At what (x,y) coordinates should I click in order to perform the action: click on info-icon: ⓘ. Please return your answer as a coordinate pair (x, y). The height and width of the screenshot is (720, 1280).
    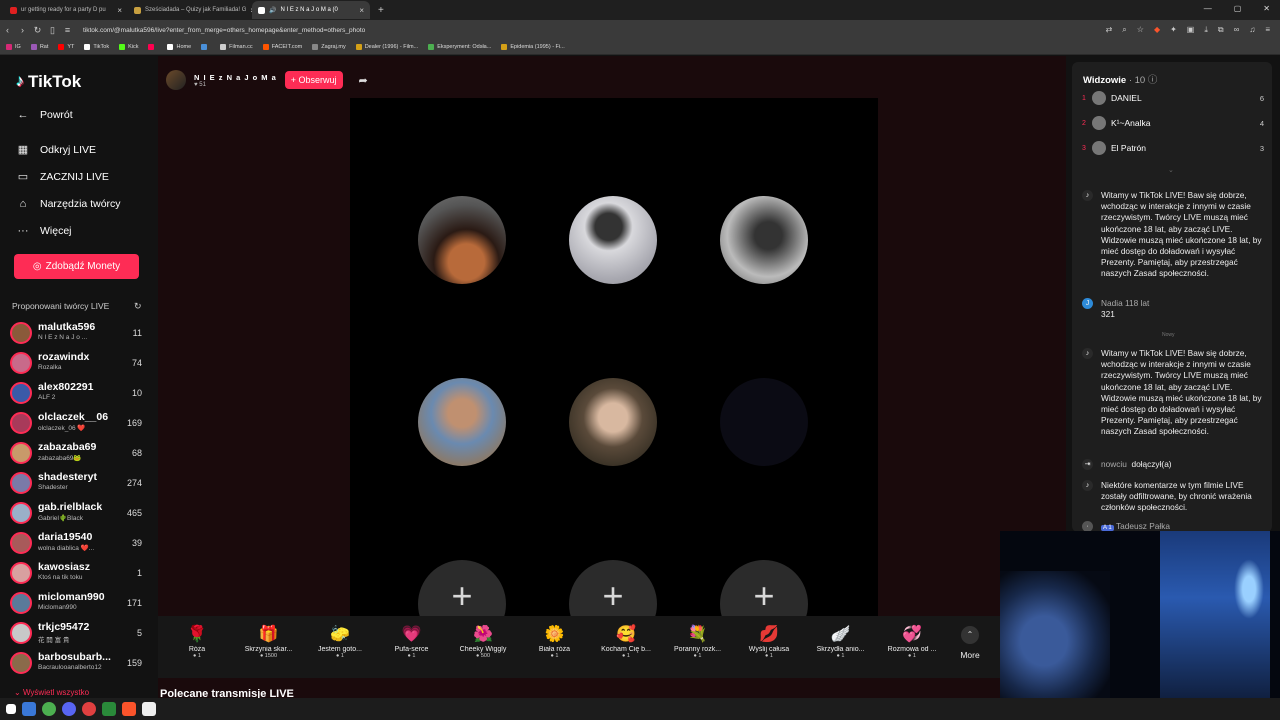
    Looking at the image, I should click on (1153, 80).